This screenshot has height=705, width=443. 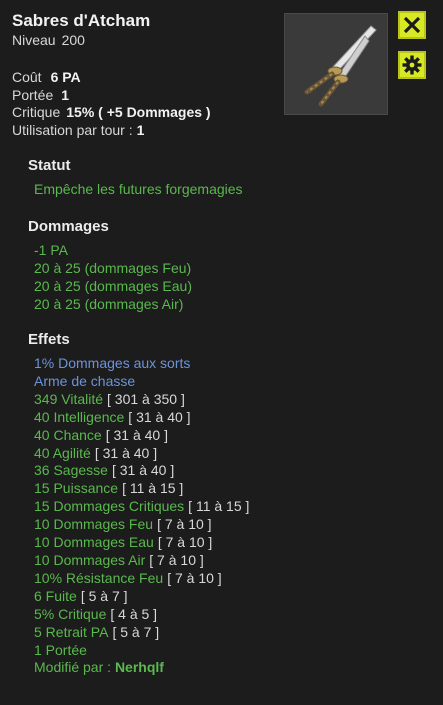 I want to click on effect-text: 40 Agilité, so click(x=62, y=452).